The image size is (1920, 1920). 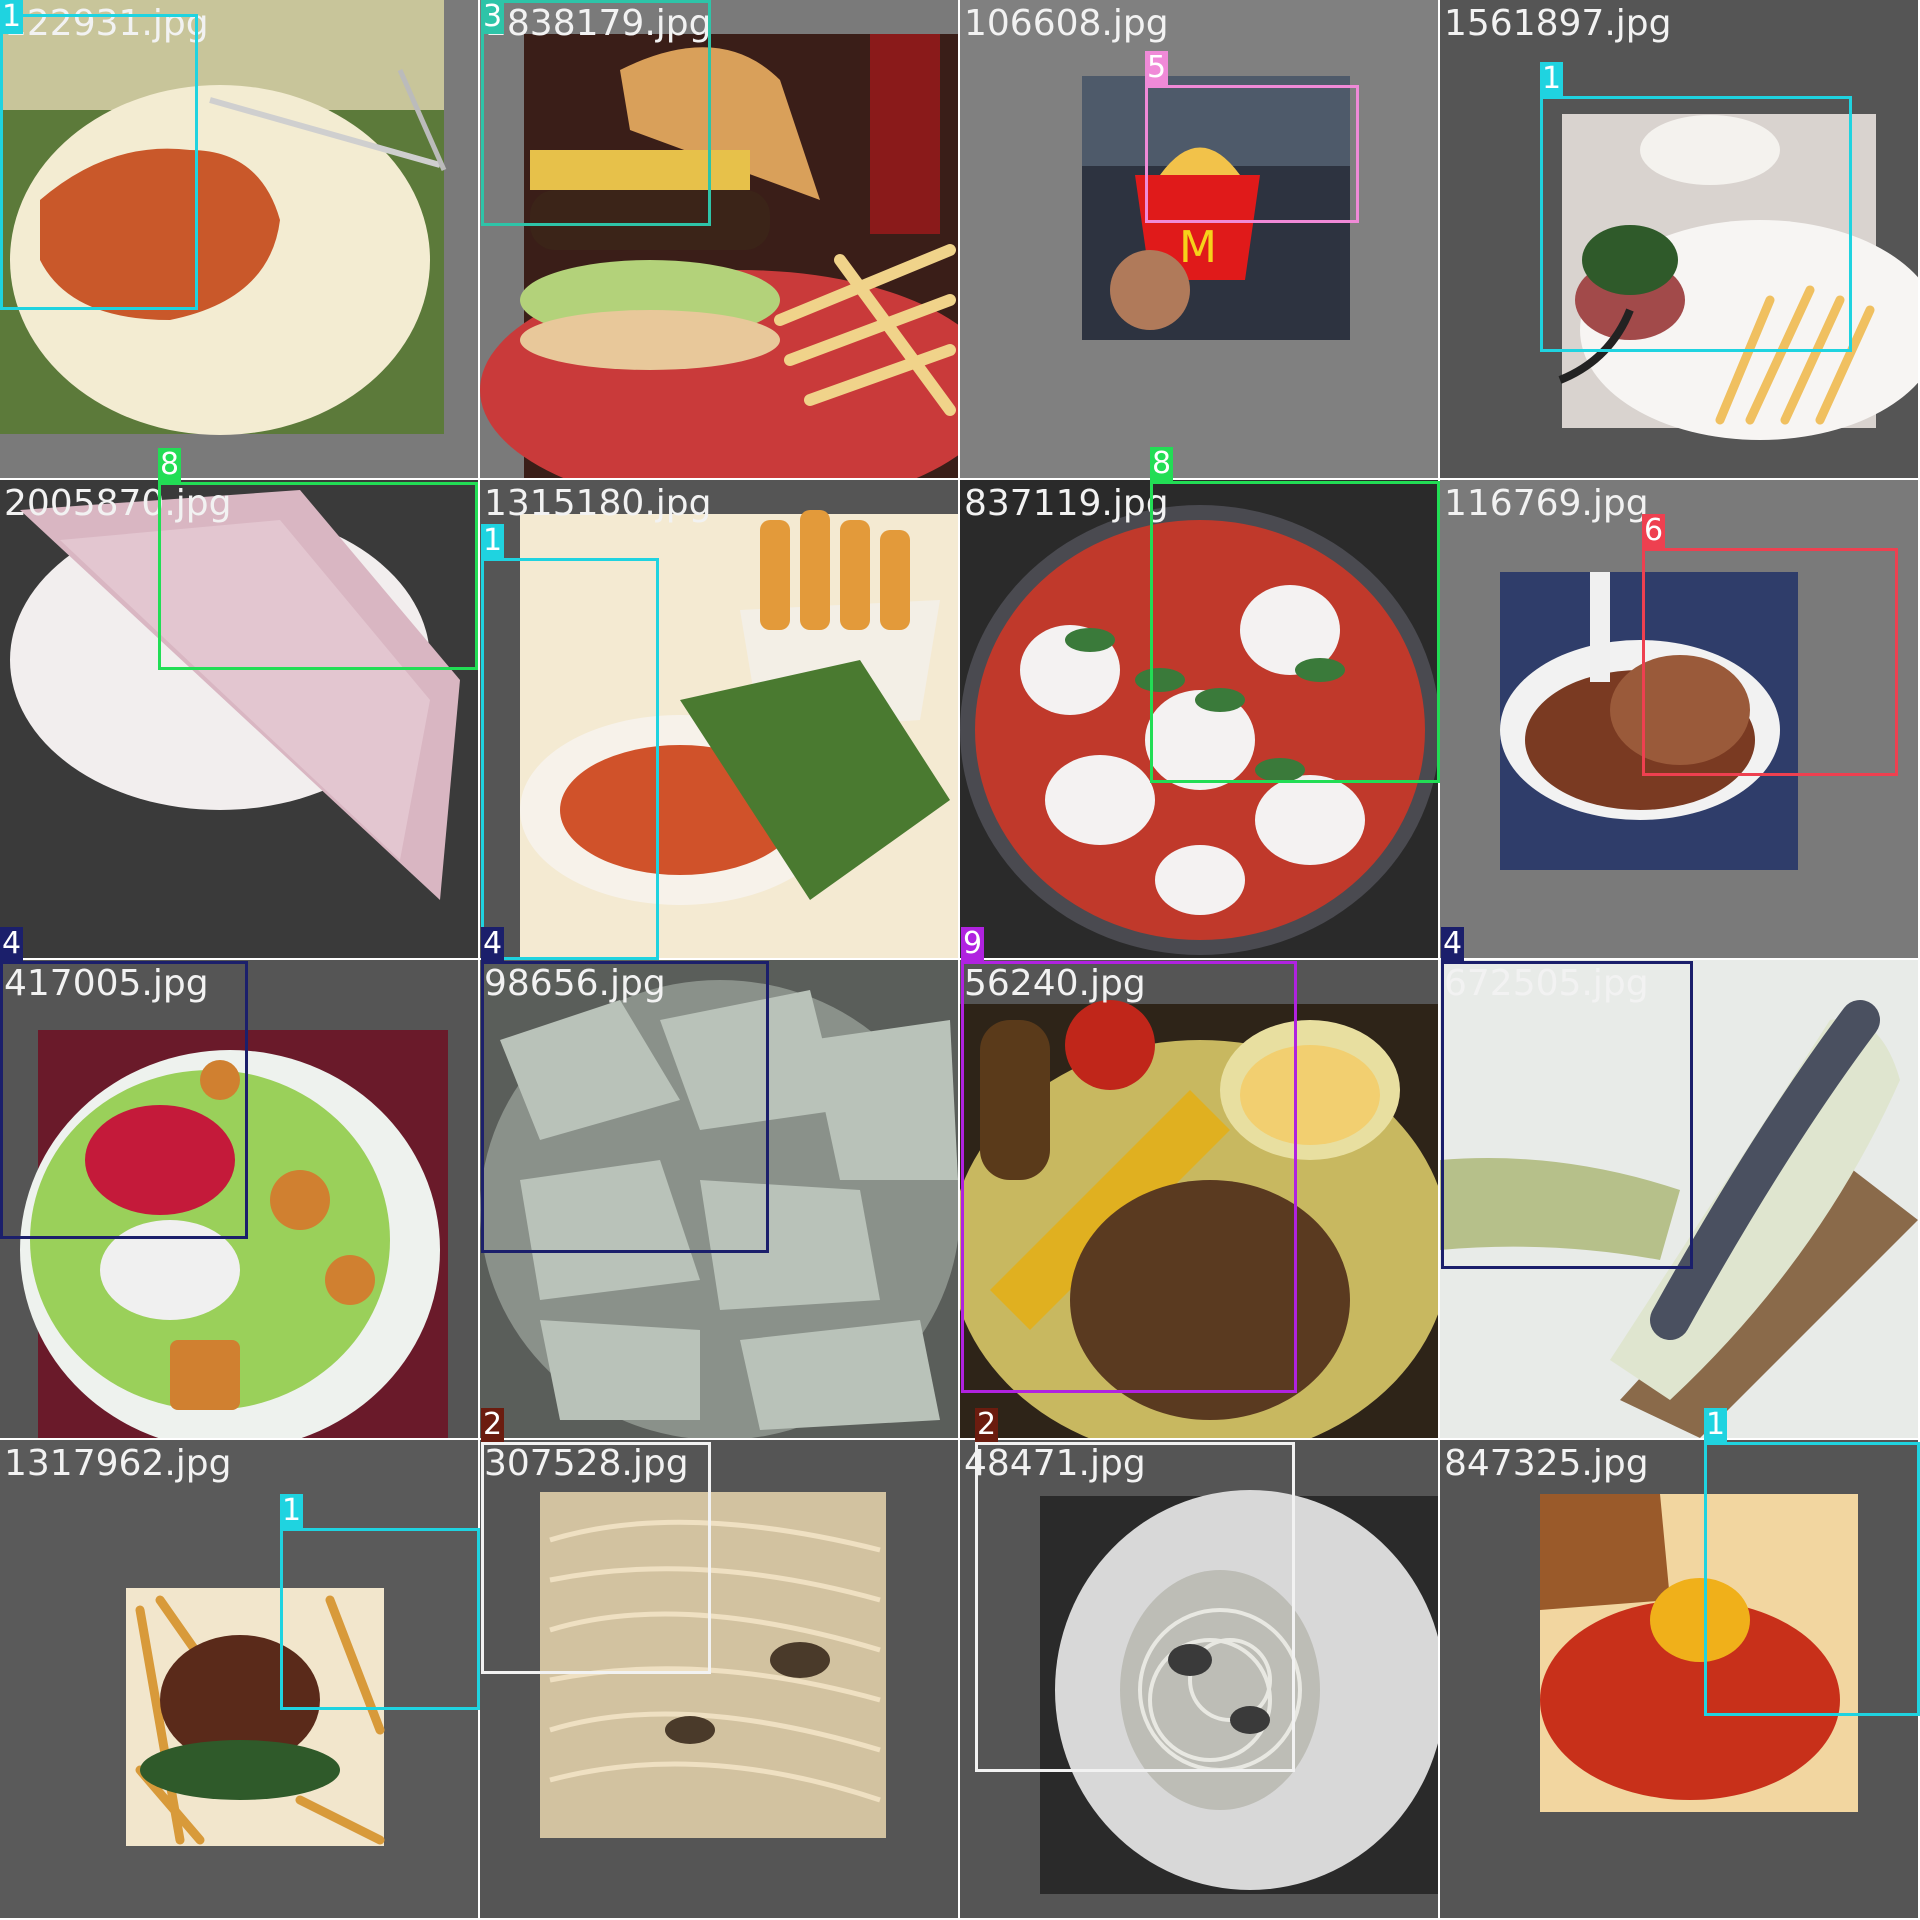 What do you see at coordinates (1066, 503) in the screenshot?
I see `filename: 837119.jpg` at bounding box center [1066, 503].